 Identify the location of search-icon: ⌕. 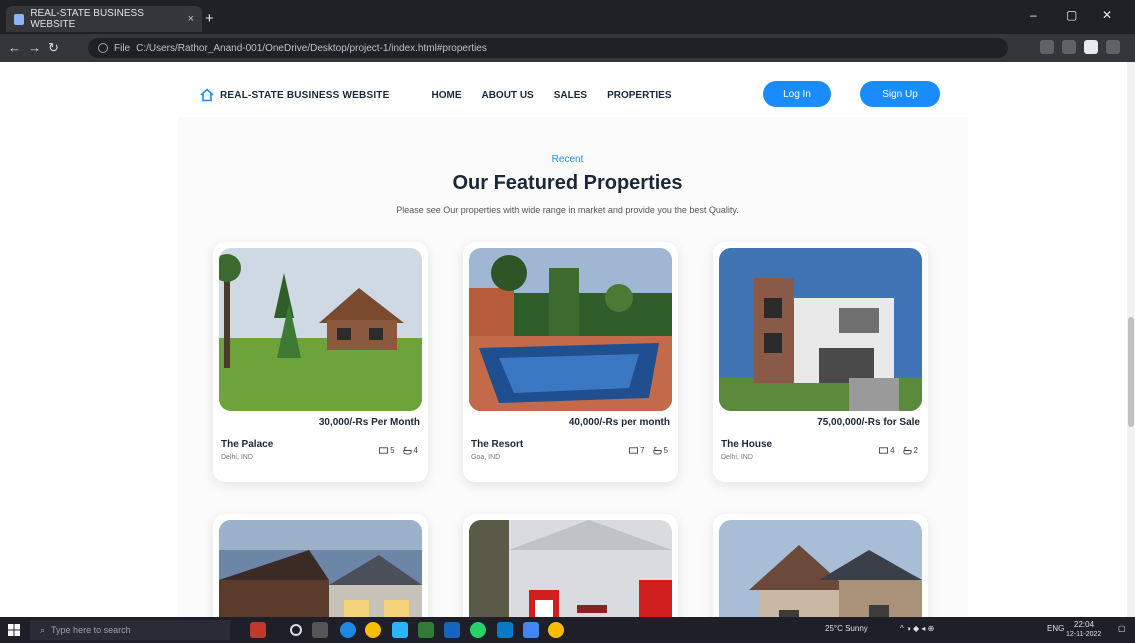
(43, 629).